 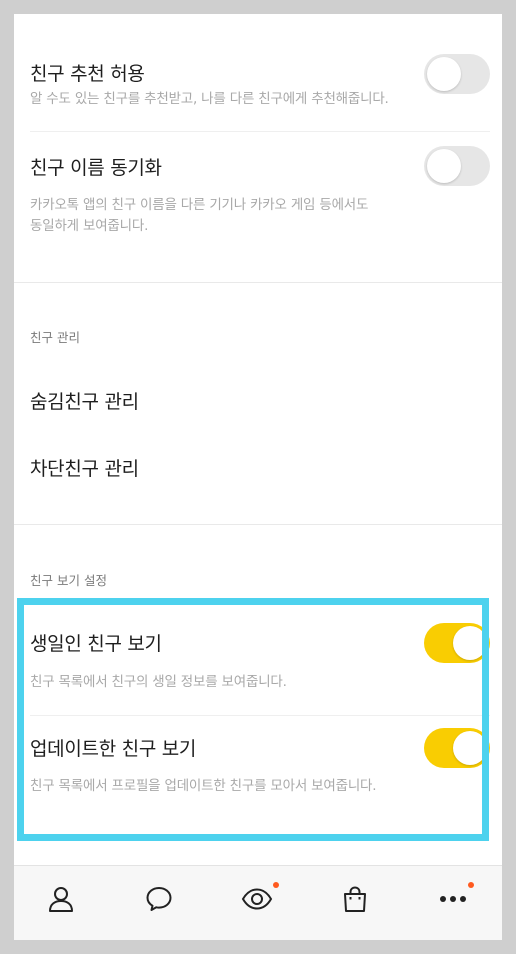 I want to click on view-badge-dot, so click(x=276, y=885).